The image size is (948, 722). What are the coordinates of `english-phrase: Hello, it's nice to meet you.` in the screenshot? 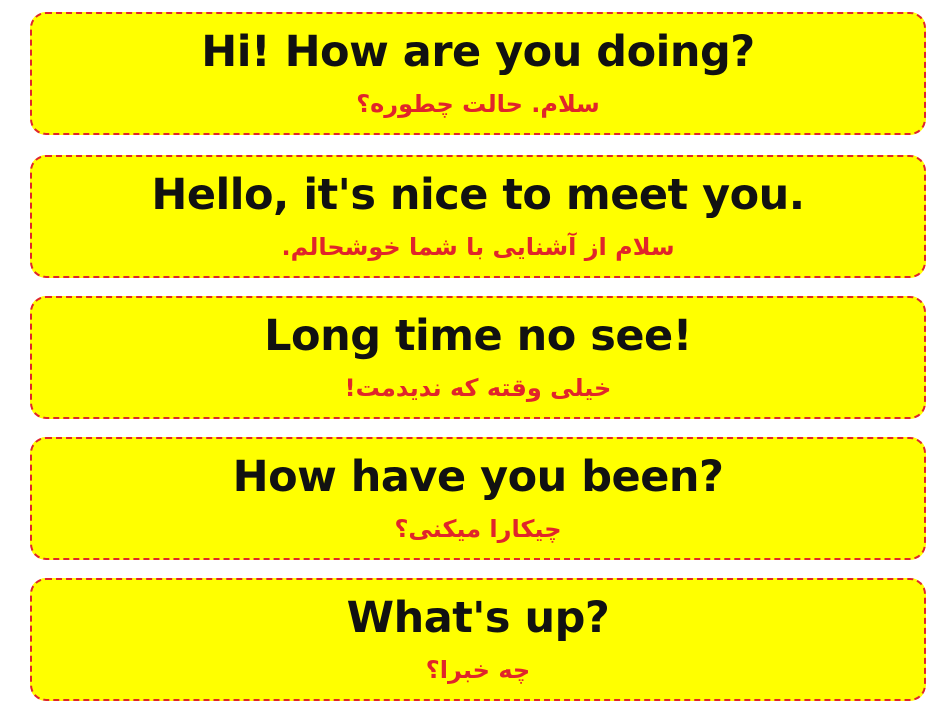 It's located at (478, 195).